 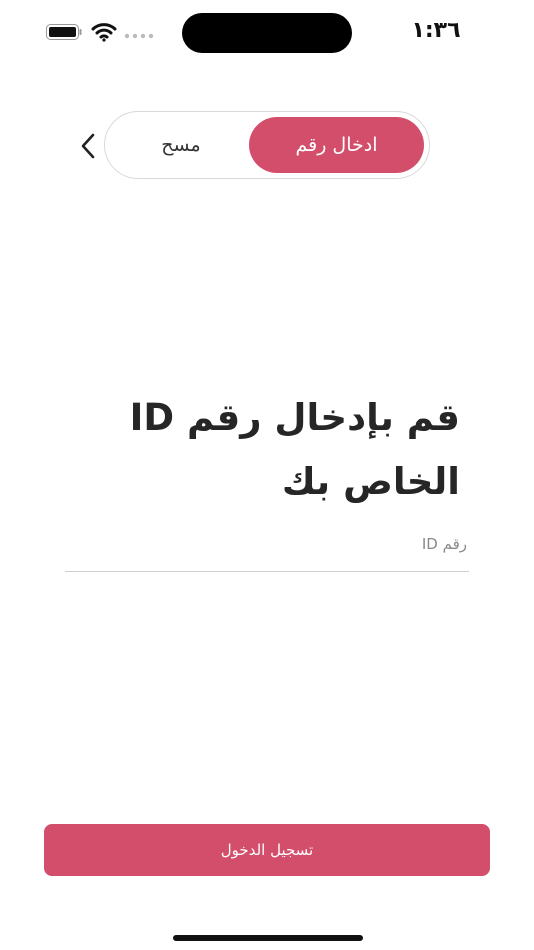 I want to click on status-bar: ١:٣٦, so click(x=267, y=33).